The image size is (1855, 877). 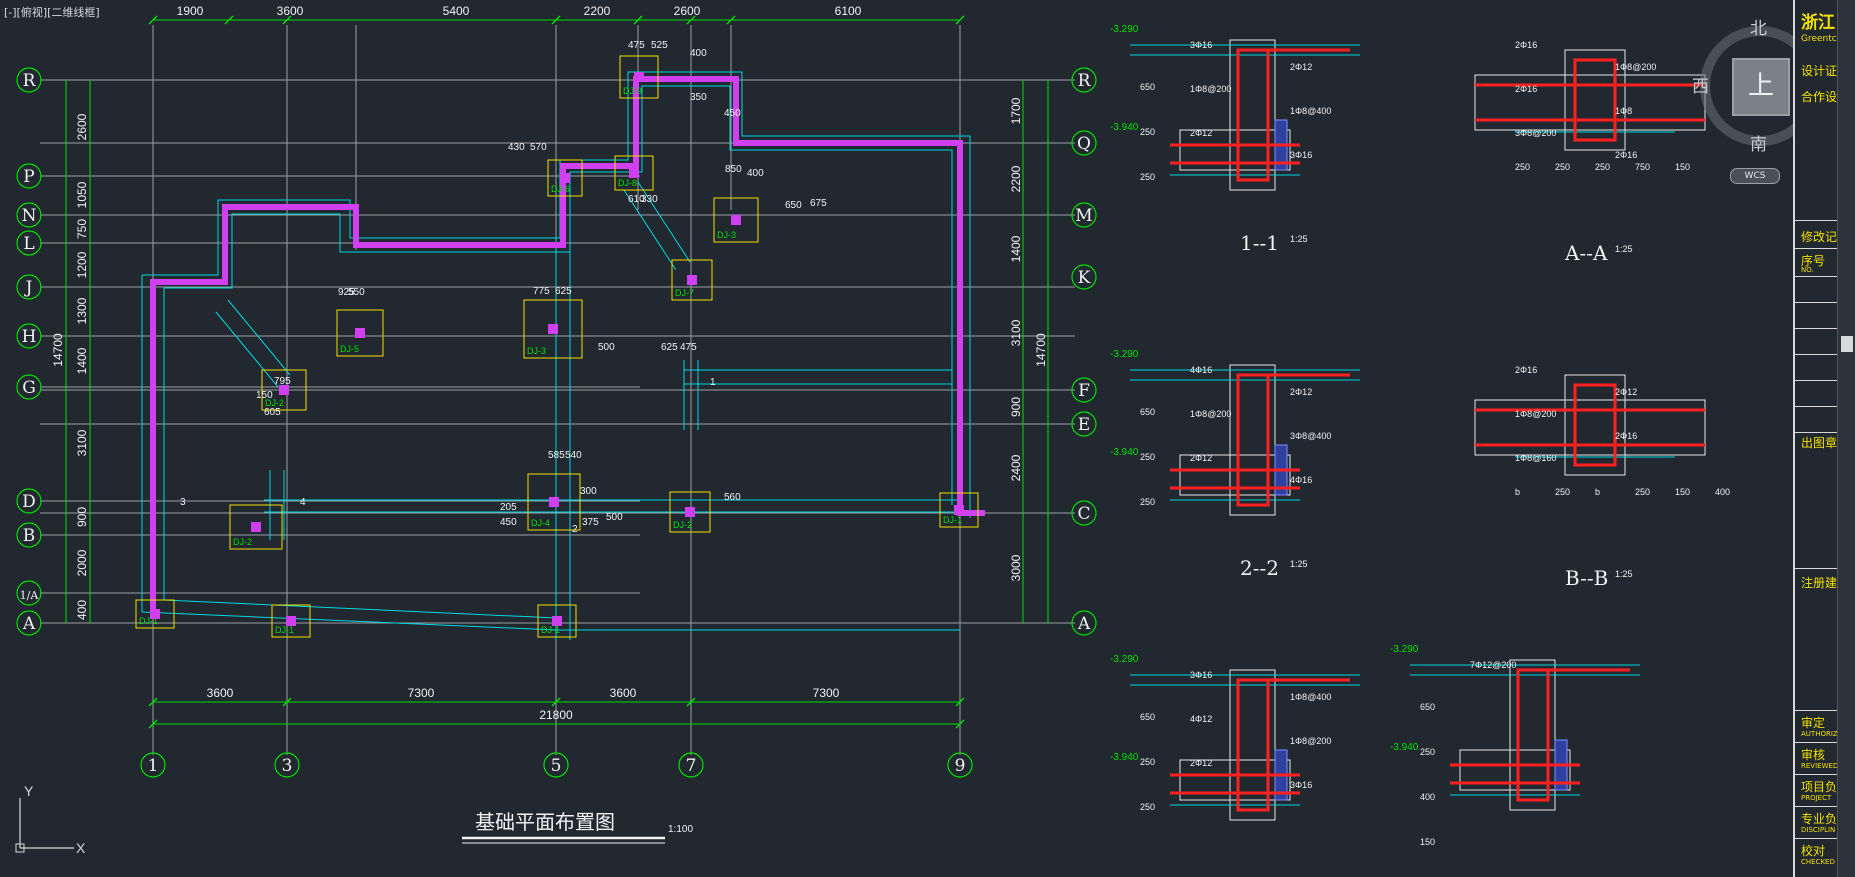 What do you see at coordinates (1846, 438) in the screenshot?
I see `vertical-scrollbar` at bounding box center [1846, 438].